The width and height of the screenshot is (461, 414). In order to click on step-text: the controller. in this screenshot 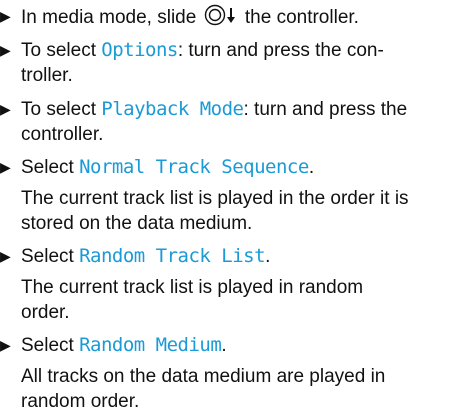, I will do `click(299, 17)`.